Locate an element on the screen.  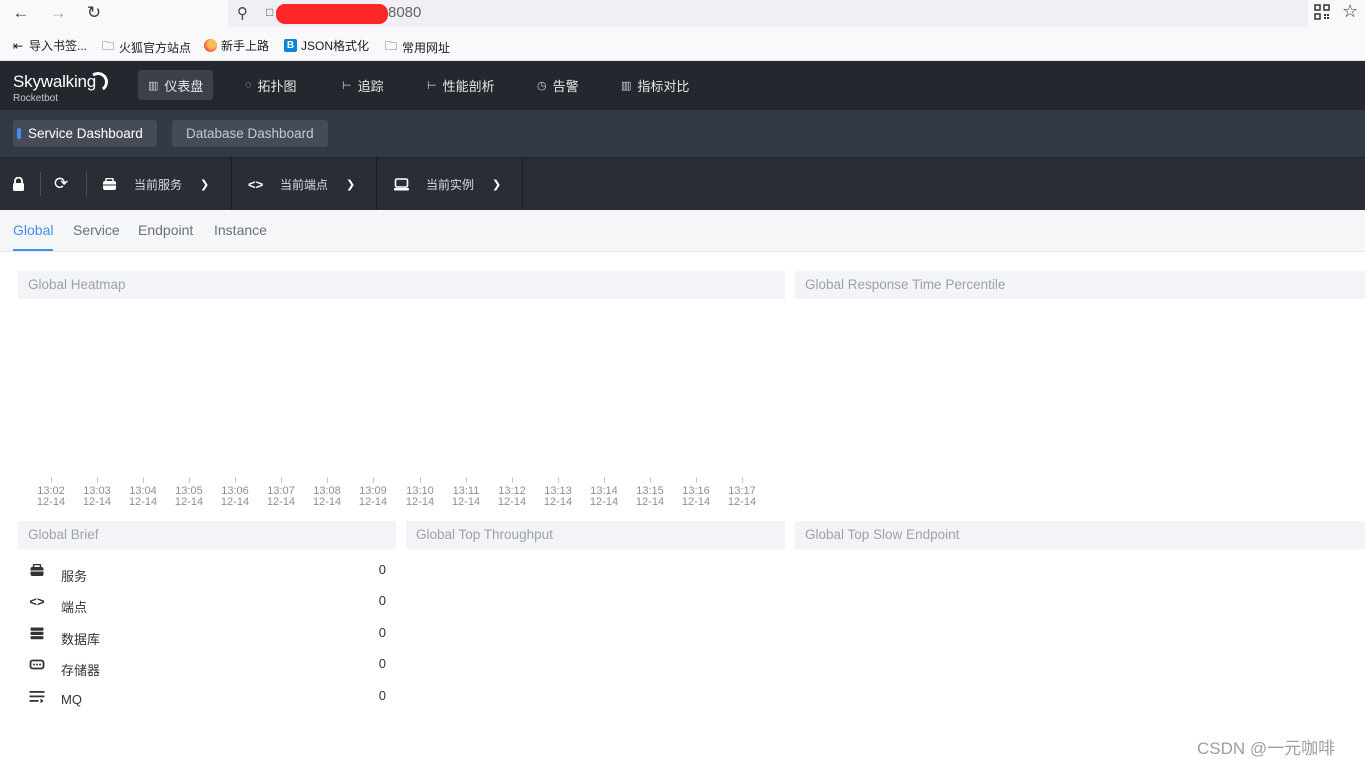
view-tabs: Global Service Endpoint Instance is located at coordinates (682, 231).